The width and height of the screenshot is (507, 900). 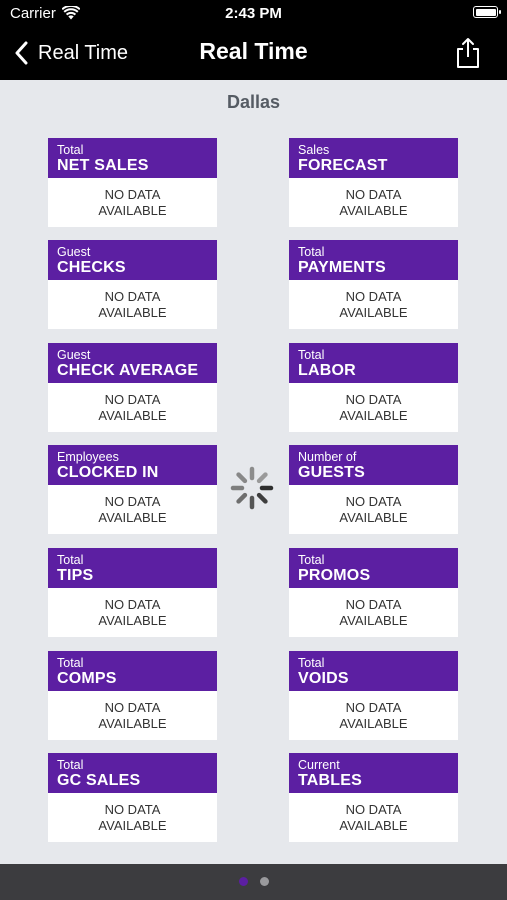 What do you see at coordinates (327, 457) in the screenshot?
I see `card-subtitle: Number of` at bounding box center [327, 457].